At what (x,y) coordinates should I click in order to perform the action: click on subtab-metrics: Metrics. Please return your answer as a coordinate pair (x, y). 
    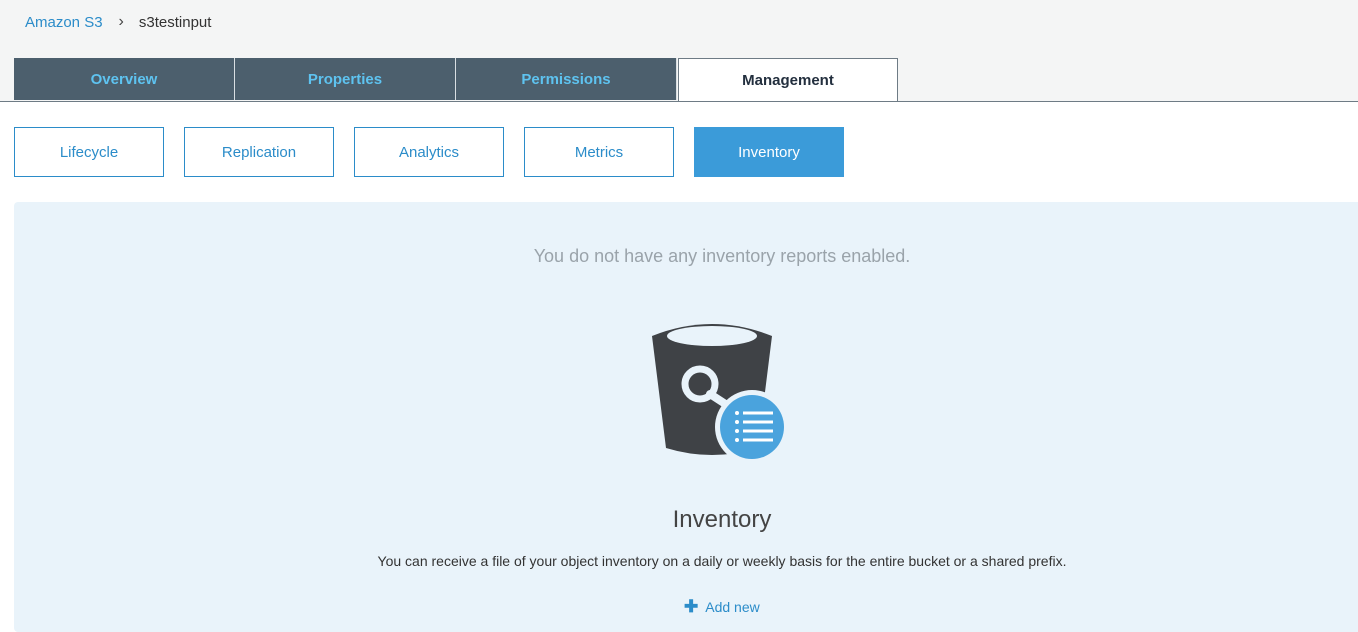
    Looking at the image, I should click on (599, 152).